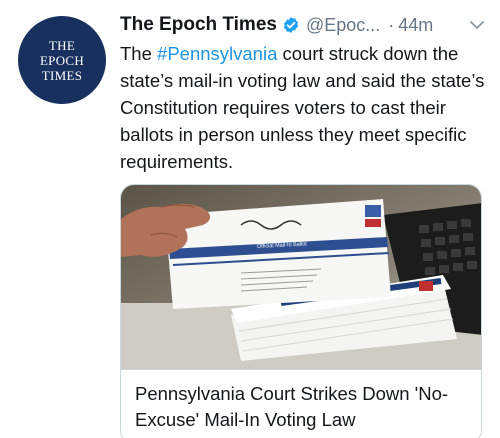 This screenshot has width=500, height=438. I want to click on hashtag-link: #Pennsylvania, so click(217, 53).